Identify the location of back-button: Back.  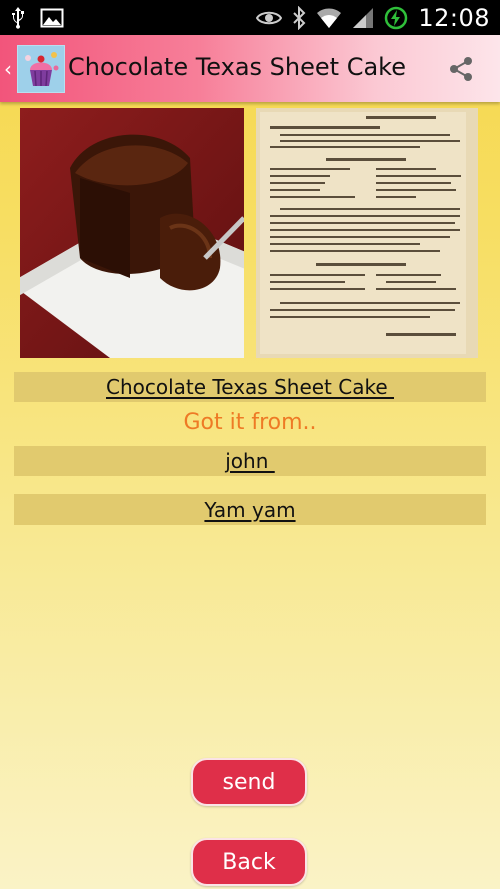
(249, 862).